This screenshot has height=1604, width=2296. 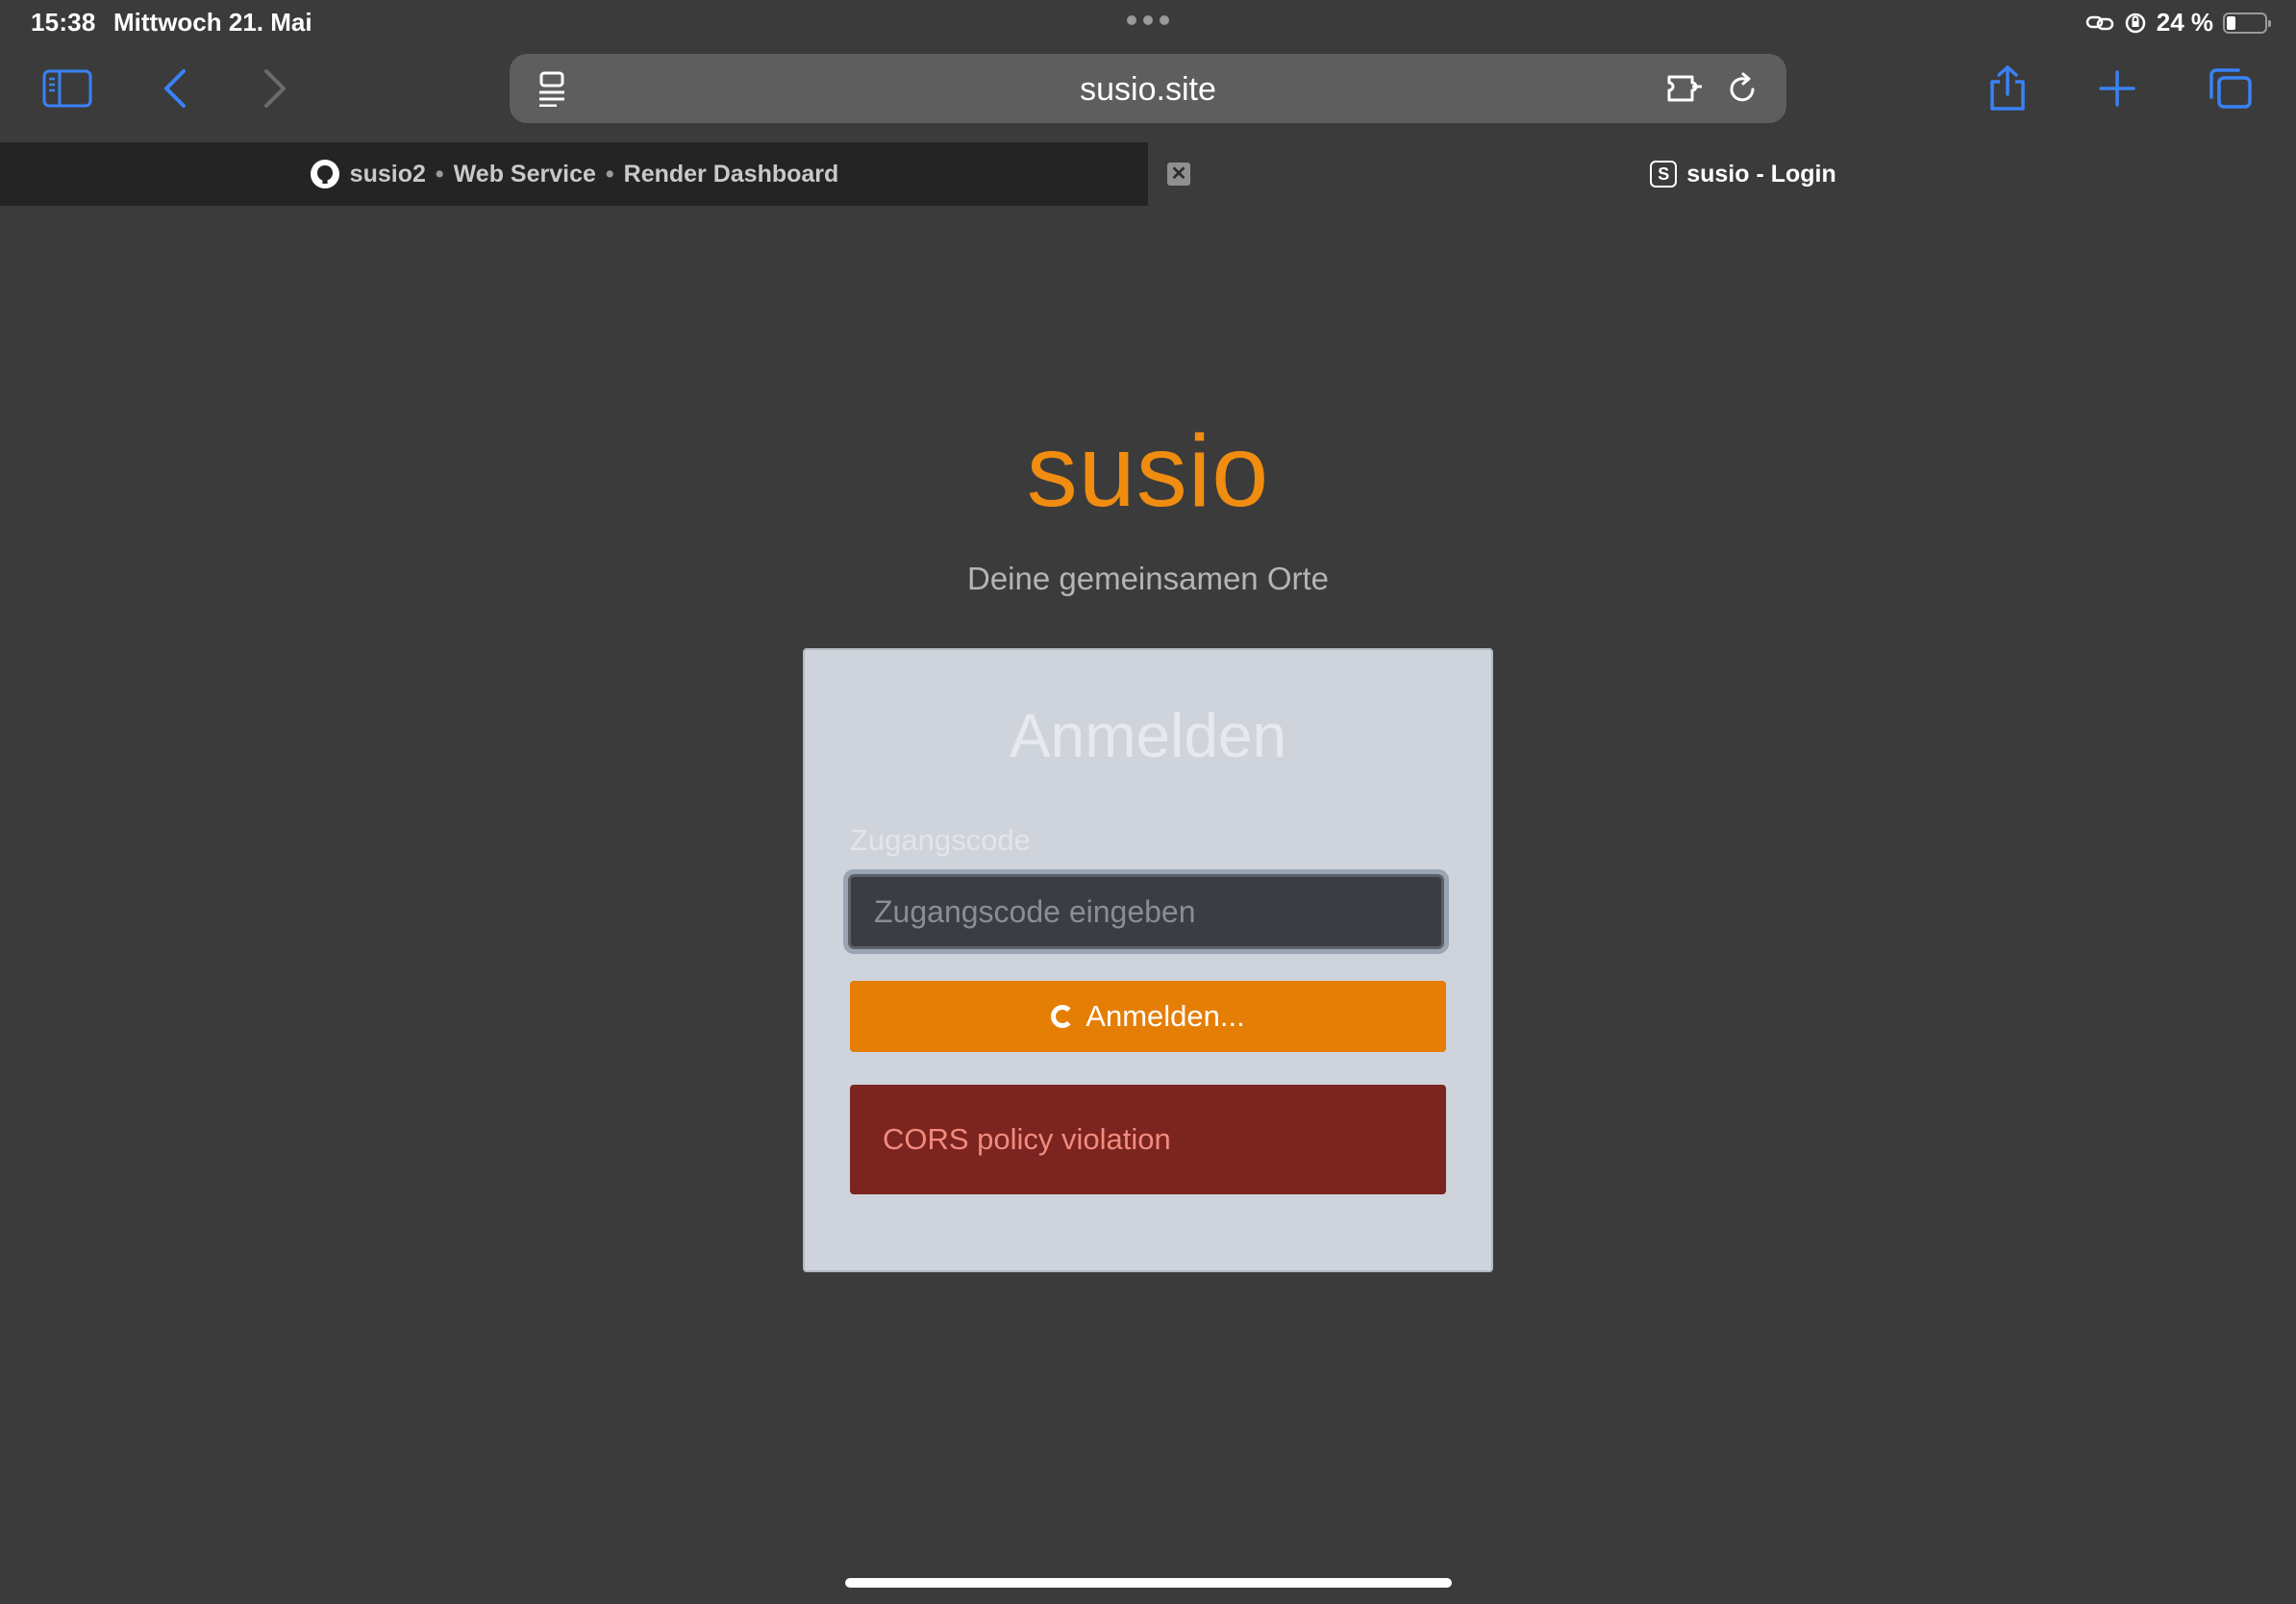 I want to click on share-button, so click(x=2007, y=88).